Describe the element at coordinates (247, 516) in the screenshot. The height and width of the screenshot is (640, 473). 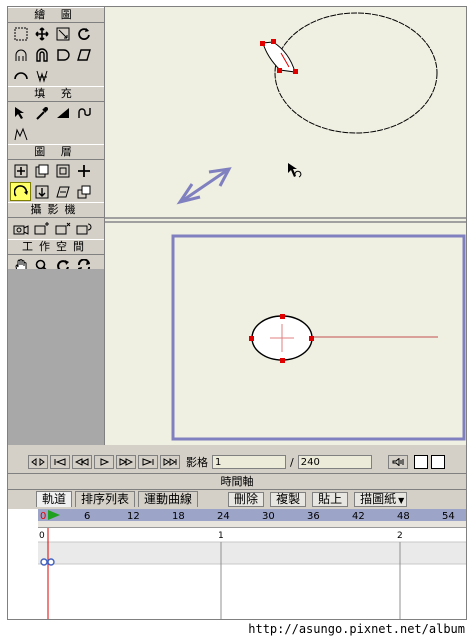
I see `ruler-ticks: 0 6 12 18 24 30 36 42 48 54` at that location.